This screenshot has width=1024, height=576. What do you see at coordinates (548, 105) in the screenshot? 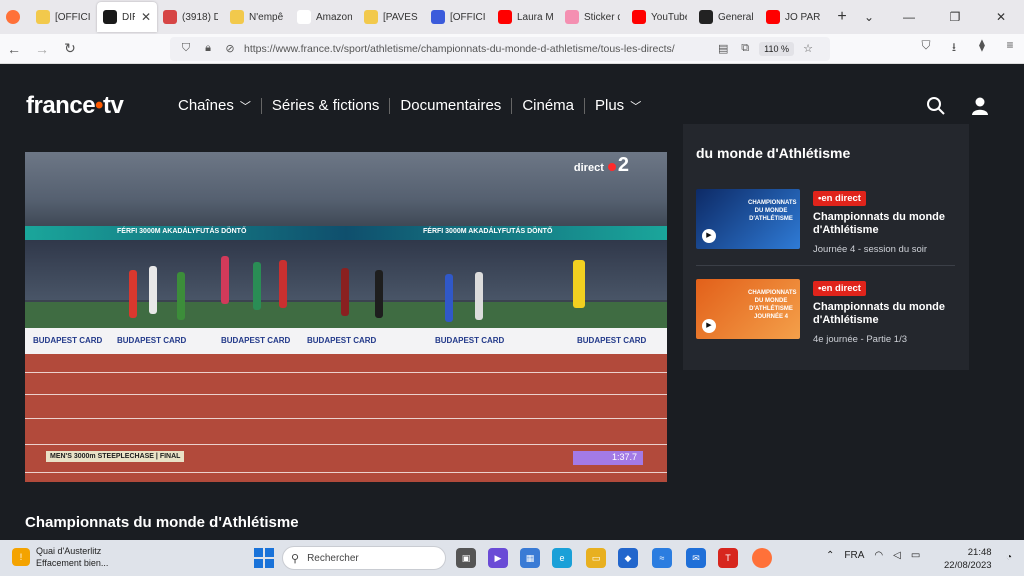
I see `menu-cinema: Cinéma` at bounding box center [548, 105].